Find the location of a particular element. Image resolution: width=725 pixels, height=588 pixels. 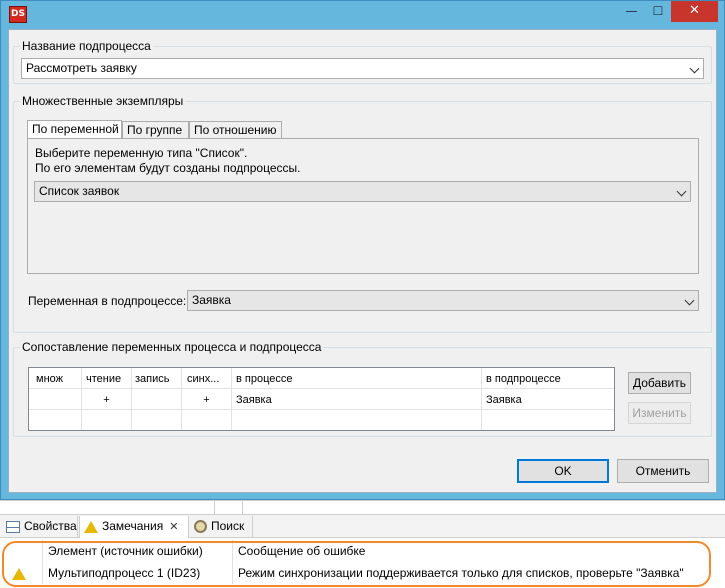

tab-search: Поиск is located at coordinates (221, 527).